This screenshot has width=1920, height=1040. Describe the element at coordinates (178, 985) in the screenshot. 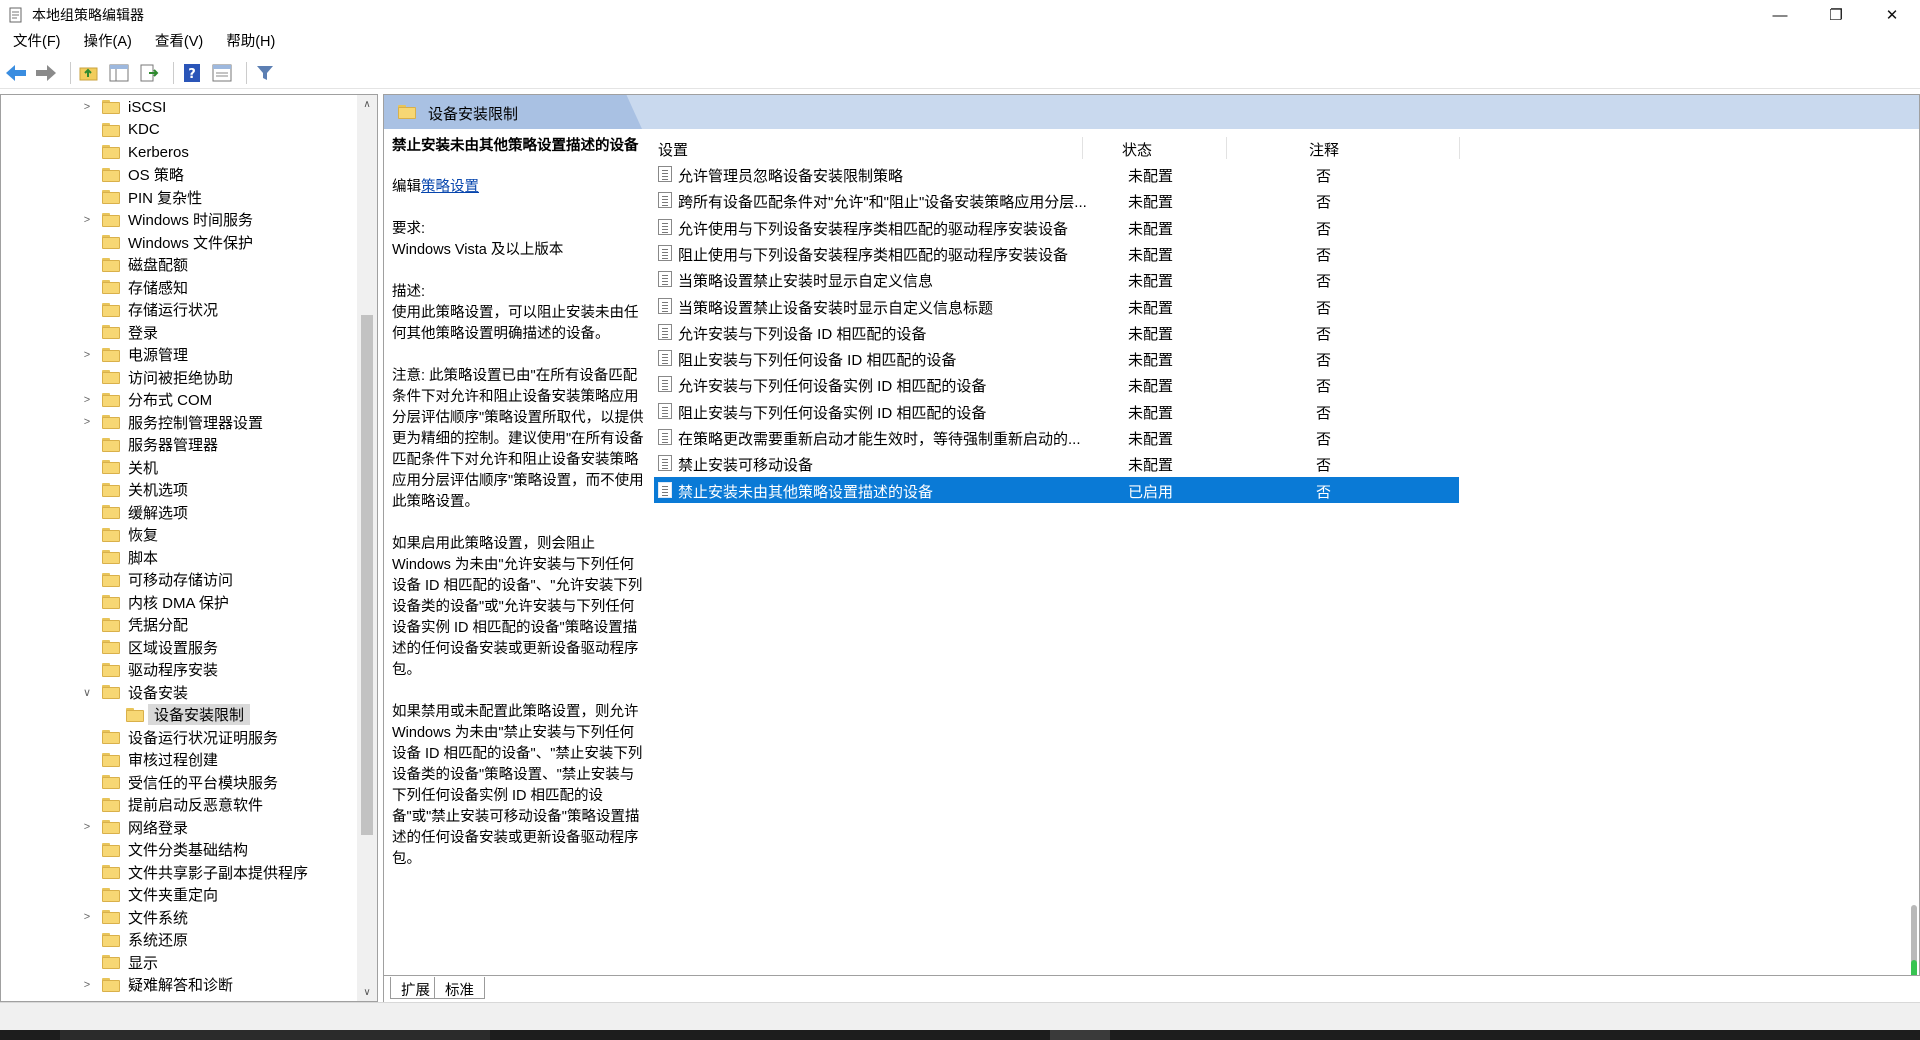

I see `tree-item: > 疑难解答和诊断` at that location.